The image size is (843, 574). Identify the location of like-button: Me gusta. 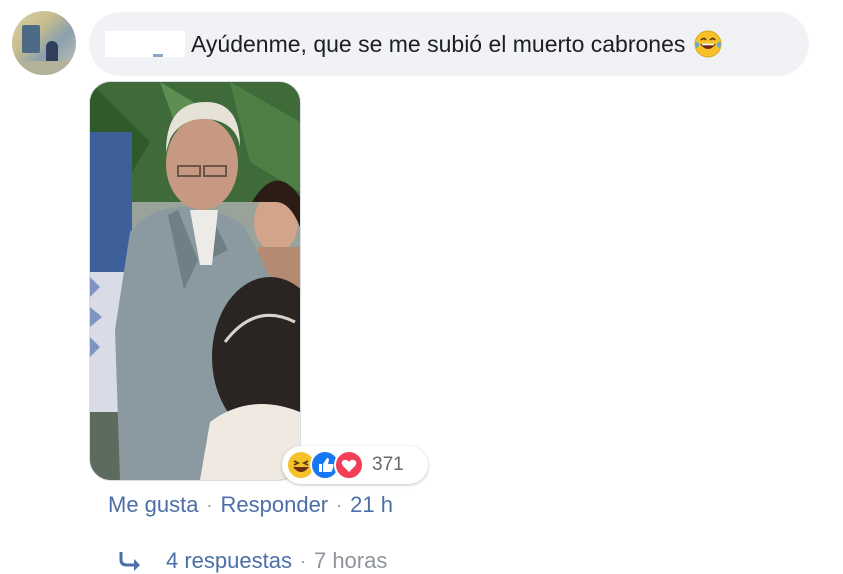
(153, 505).